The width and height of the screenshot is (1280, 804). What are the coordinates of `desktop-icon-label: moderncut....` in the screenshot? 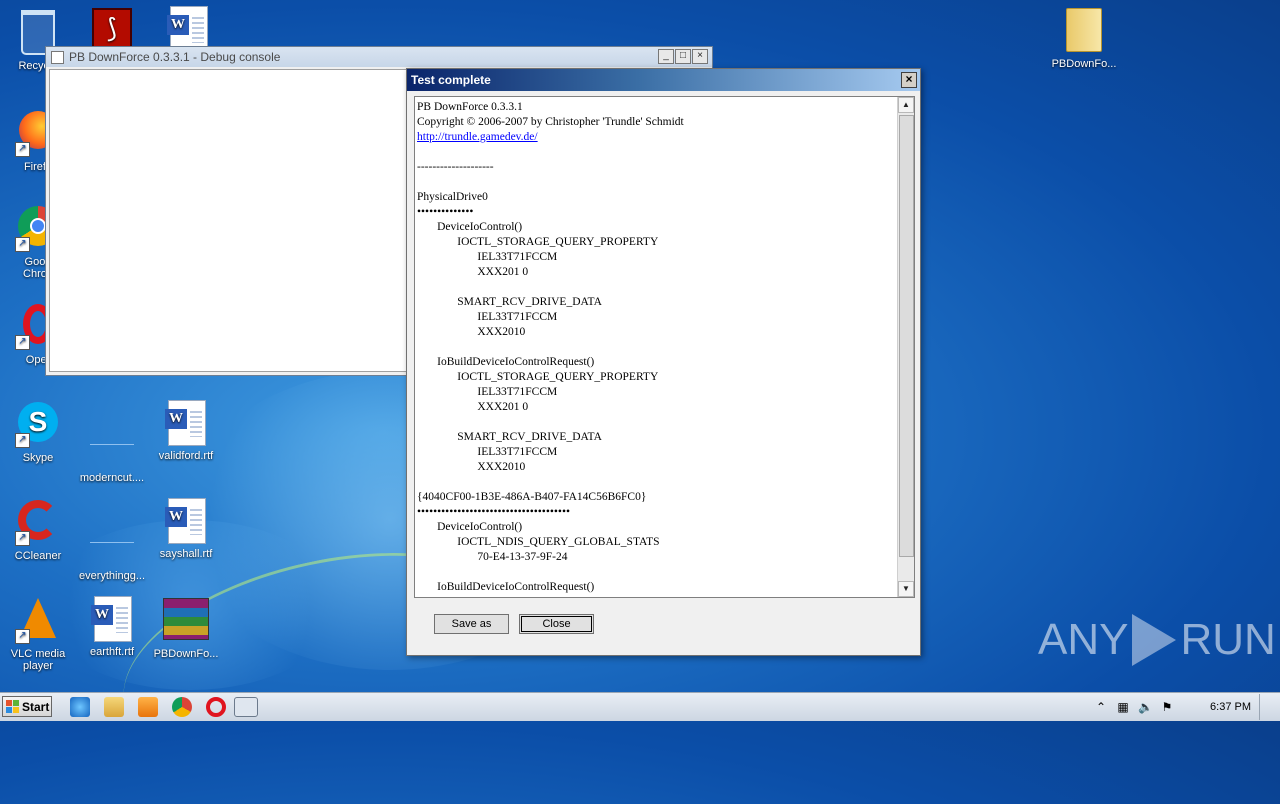 It's located at (112, 478).